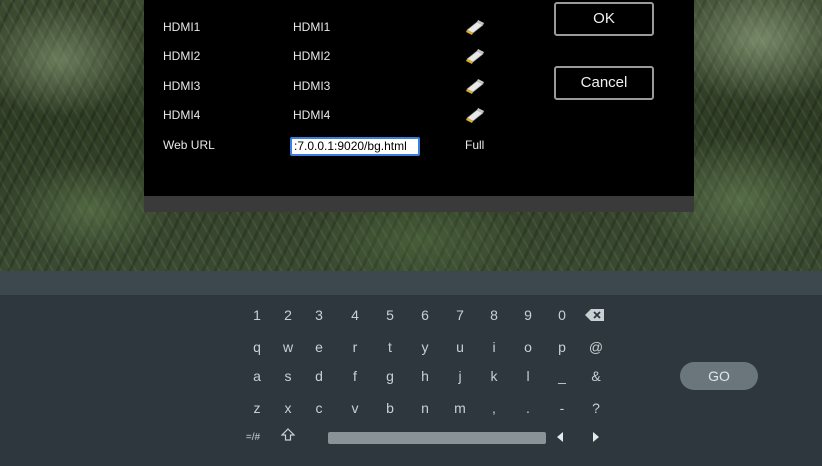 This screenshot has height=466, width=822. What do you see at coordinates (288, 435) in the screenshot?
I see `shift-icon` at bounding box center [288, 435].